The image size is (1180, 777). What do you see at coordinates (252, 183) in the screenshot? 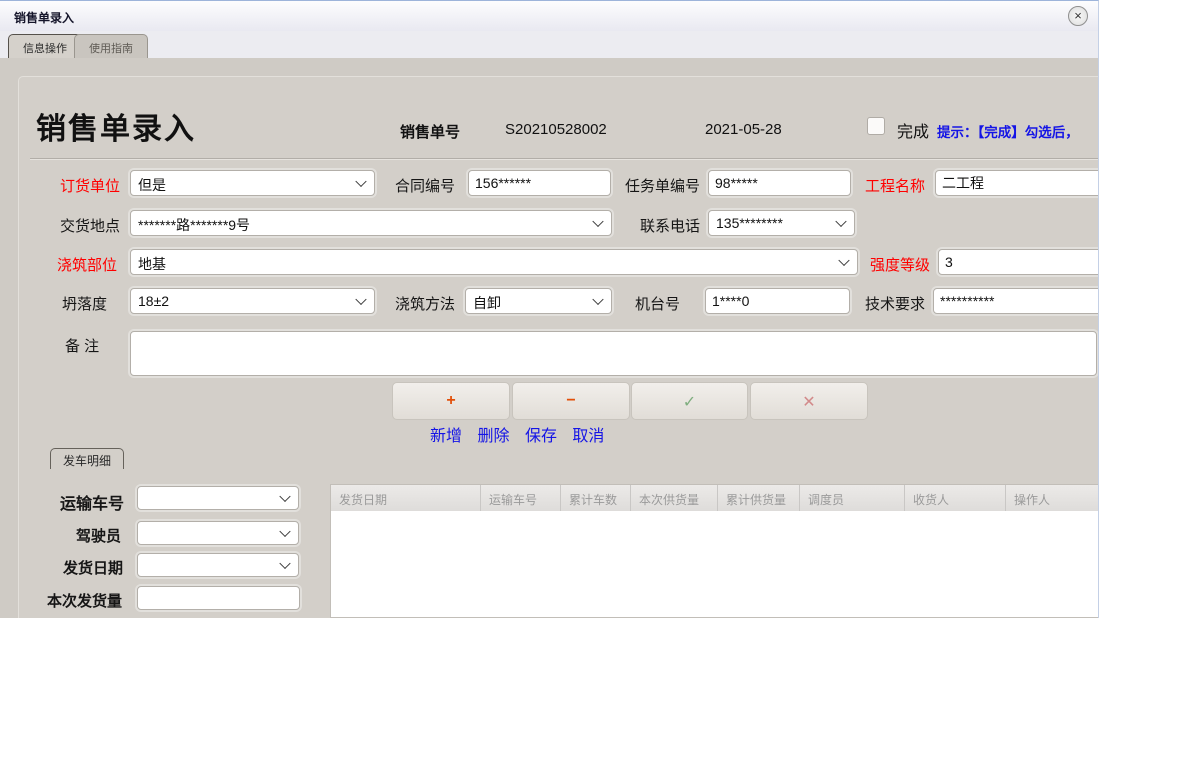
I see `ordering-unit-select: 但是` at bounding box center [252, 183].